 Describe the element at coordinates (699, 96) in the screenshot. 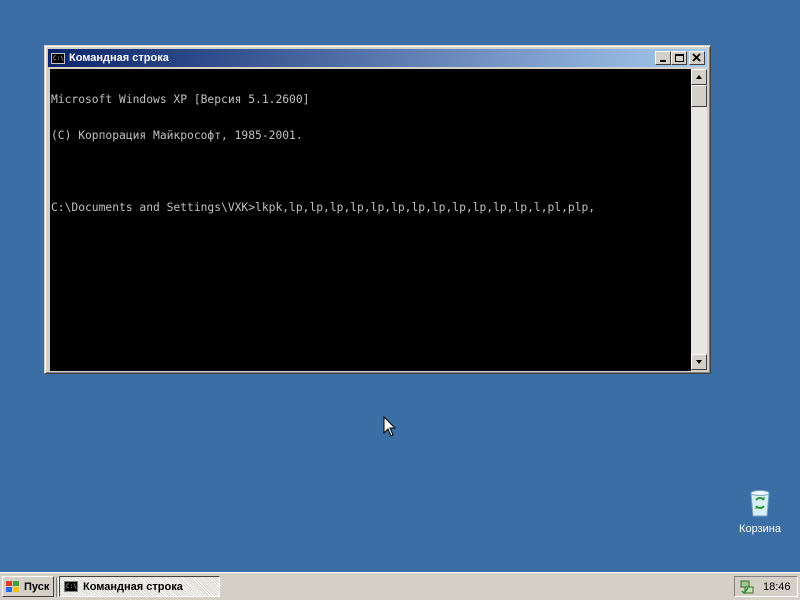

I see `scroll-thumb` at that location.